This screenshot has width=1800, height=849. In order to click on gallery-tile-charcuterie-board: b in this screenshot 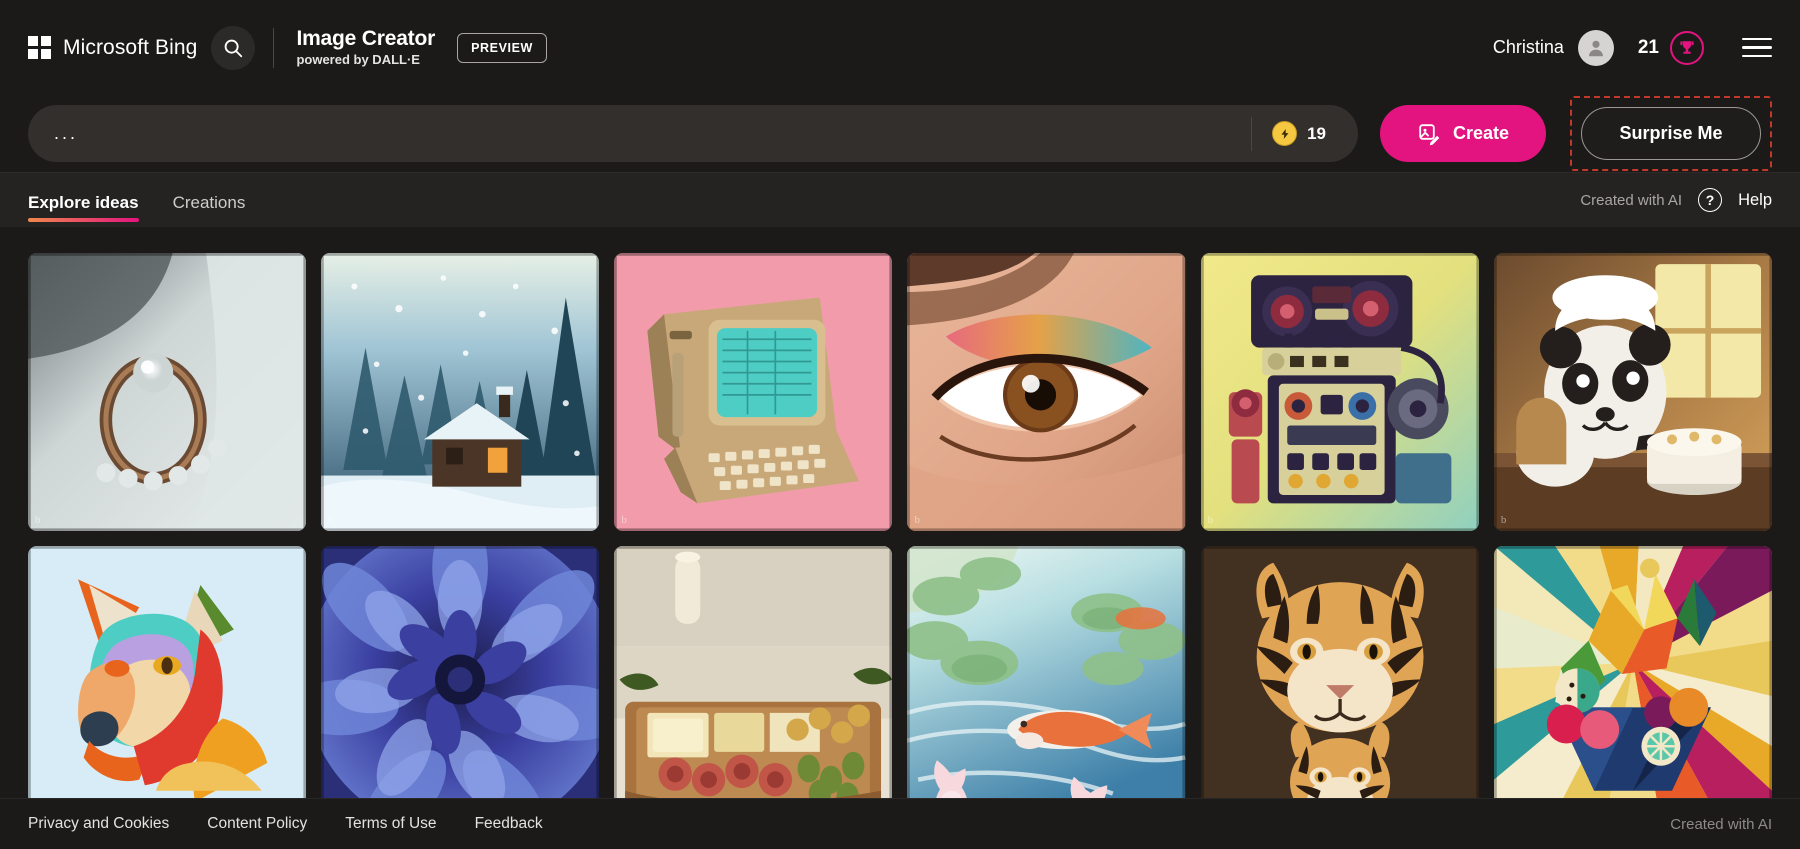, I will do `click(753, 672)`.